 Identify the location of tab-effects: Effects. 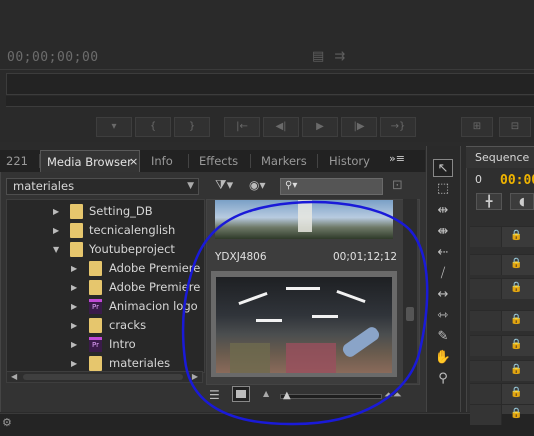
(222, 161).